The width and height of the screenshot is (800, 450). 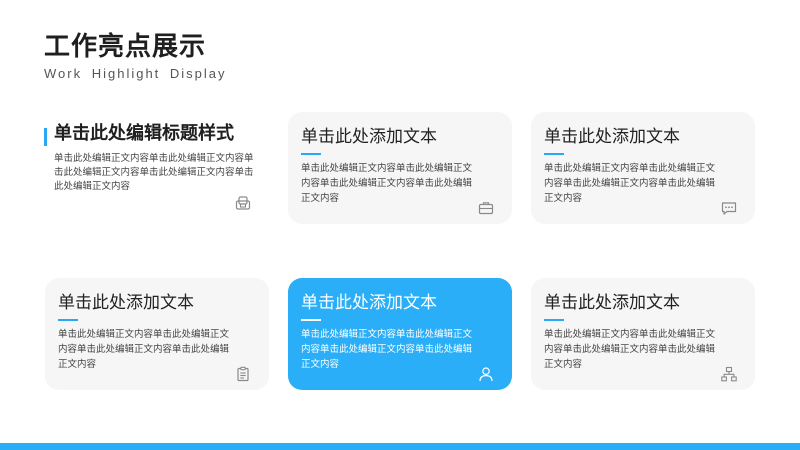 What do you see at coordinates (135, 73) in the screenshot?
I see `page-subtitle: Work Highlight Display` at bounding box center [135, 73].